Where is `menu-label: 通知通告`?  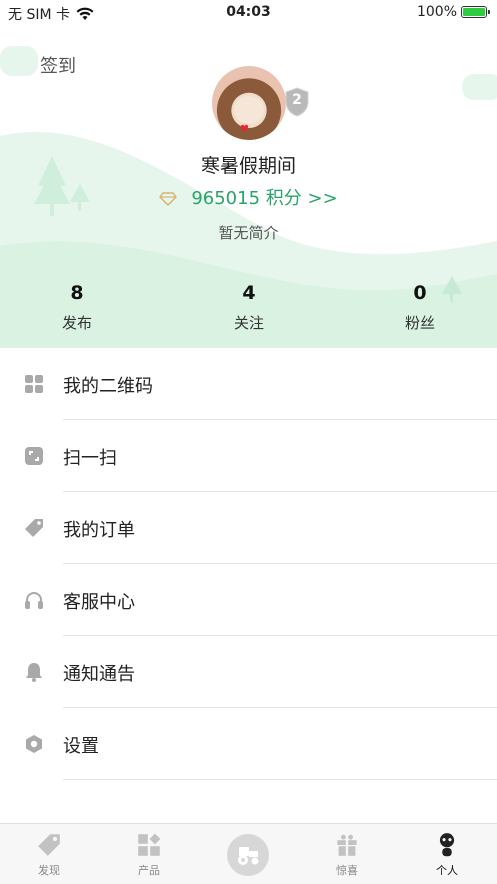
menu-label: 通知通告 is located at coordinates (99, 674).